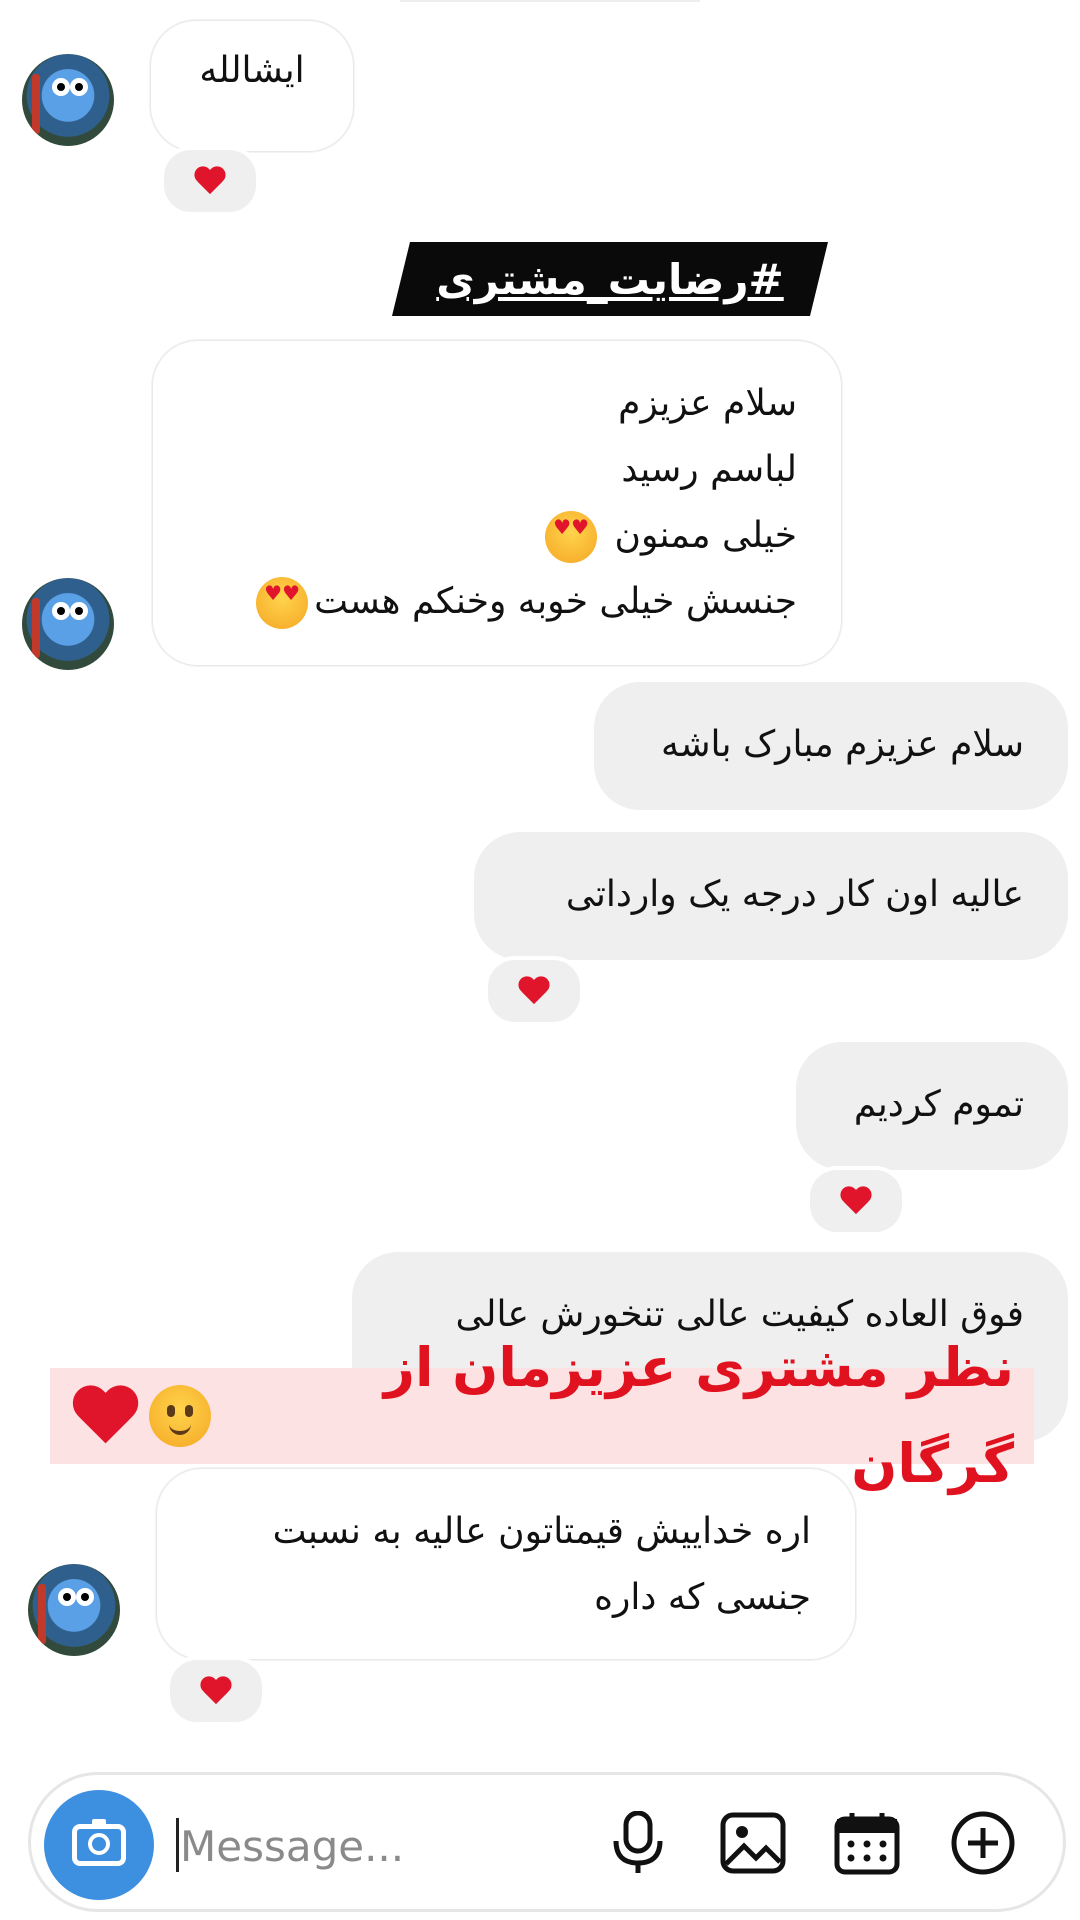  I want to click on schedule-button, so click(867, 1843).